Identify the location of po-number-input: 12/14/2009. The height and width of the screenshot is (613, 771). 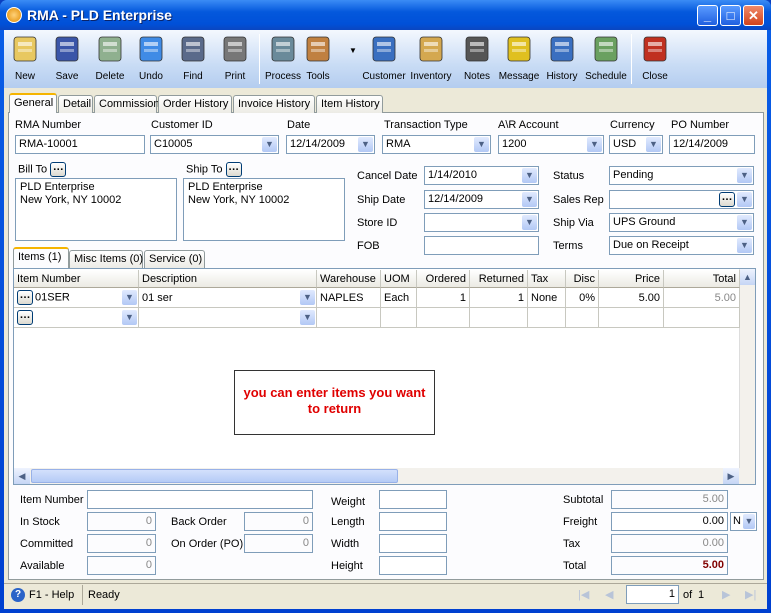
(712, 144).